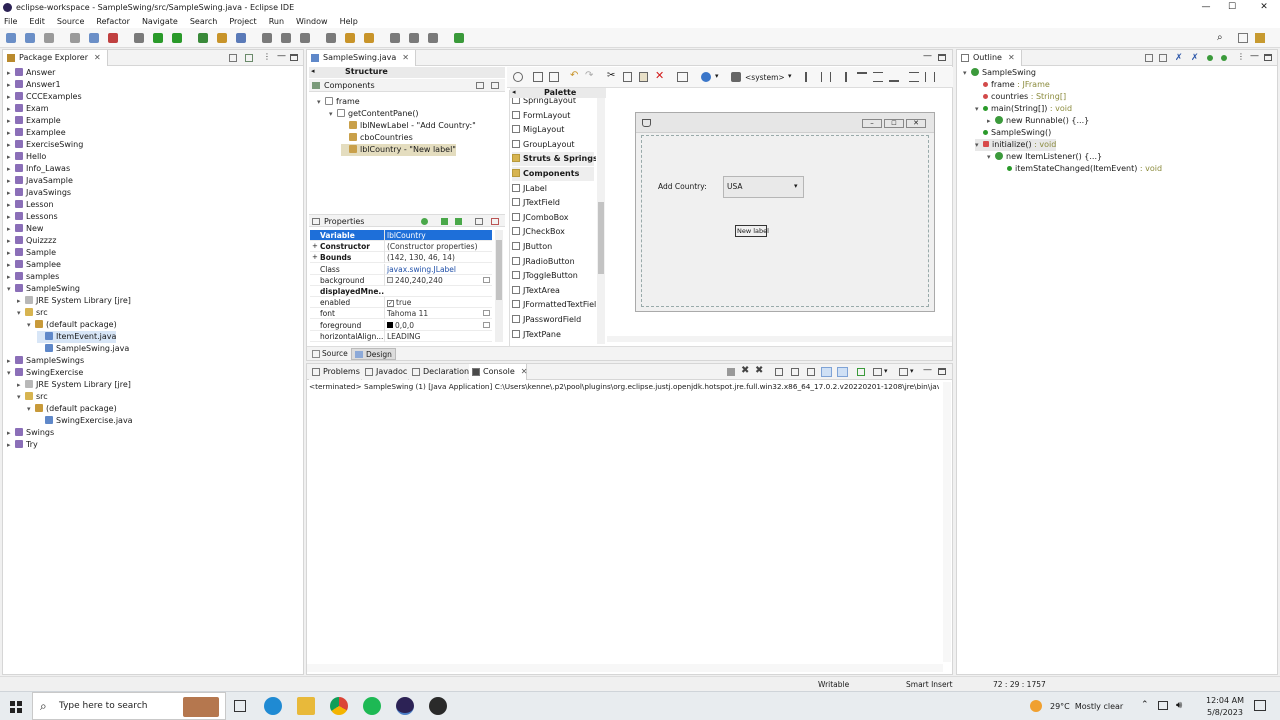 The width and height of the screenshot is (1280, 720). Describe the element at coordinates (85, 421) in the screenshot. I see `tree-item: SwingExercise.java` at that location.